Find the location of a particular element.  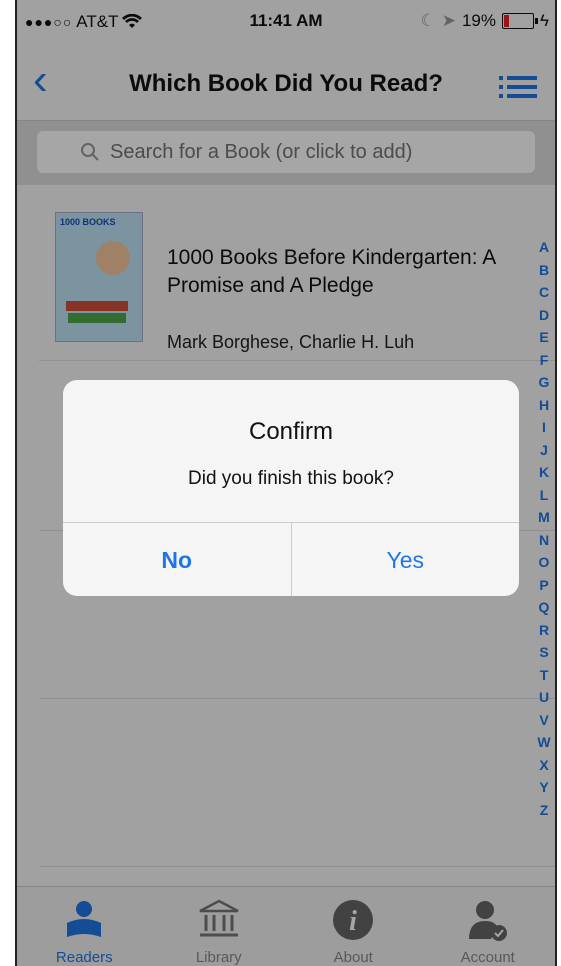

yes-button: Yes is located at coordinates (406, 559).